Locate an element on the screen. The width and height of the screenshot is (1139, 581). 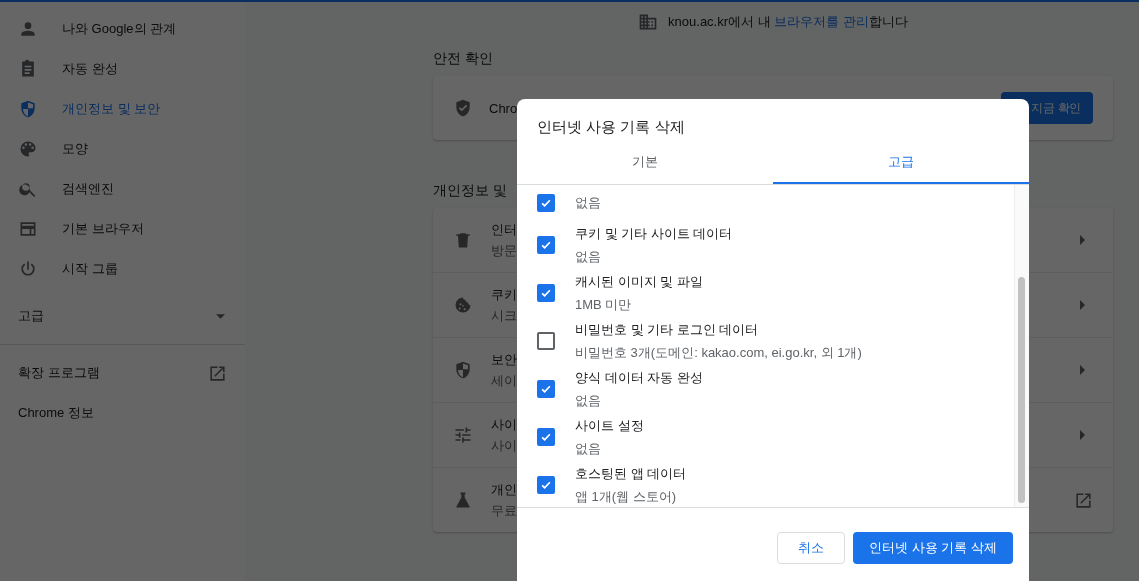
row-title: 쿠키 is located at coordinates (504, 294).